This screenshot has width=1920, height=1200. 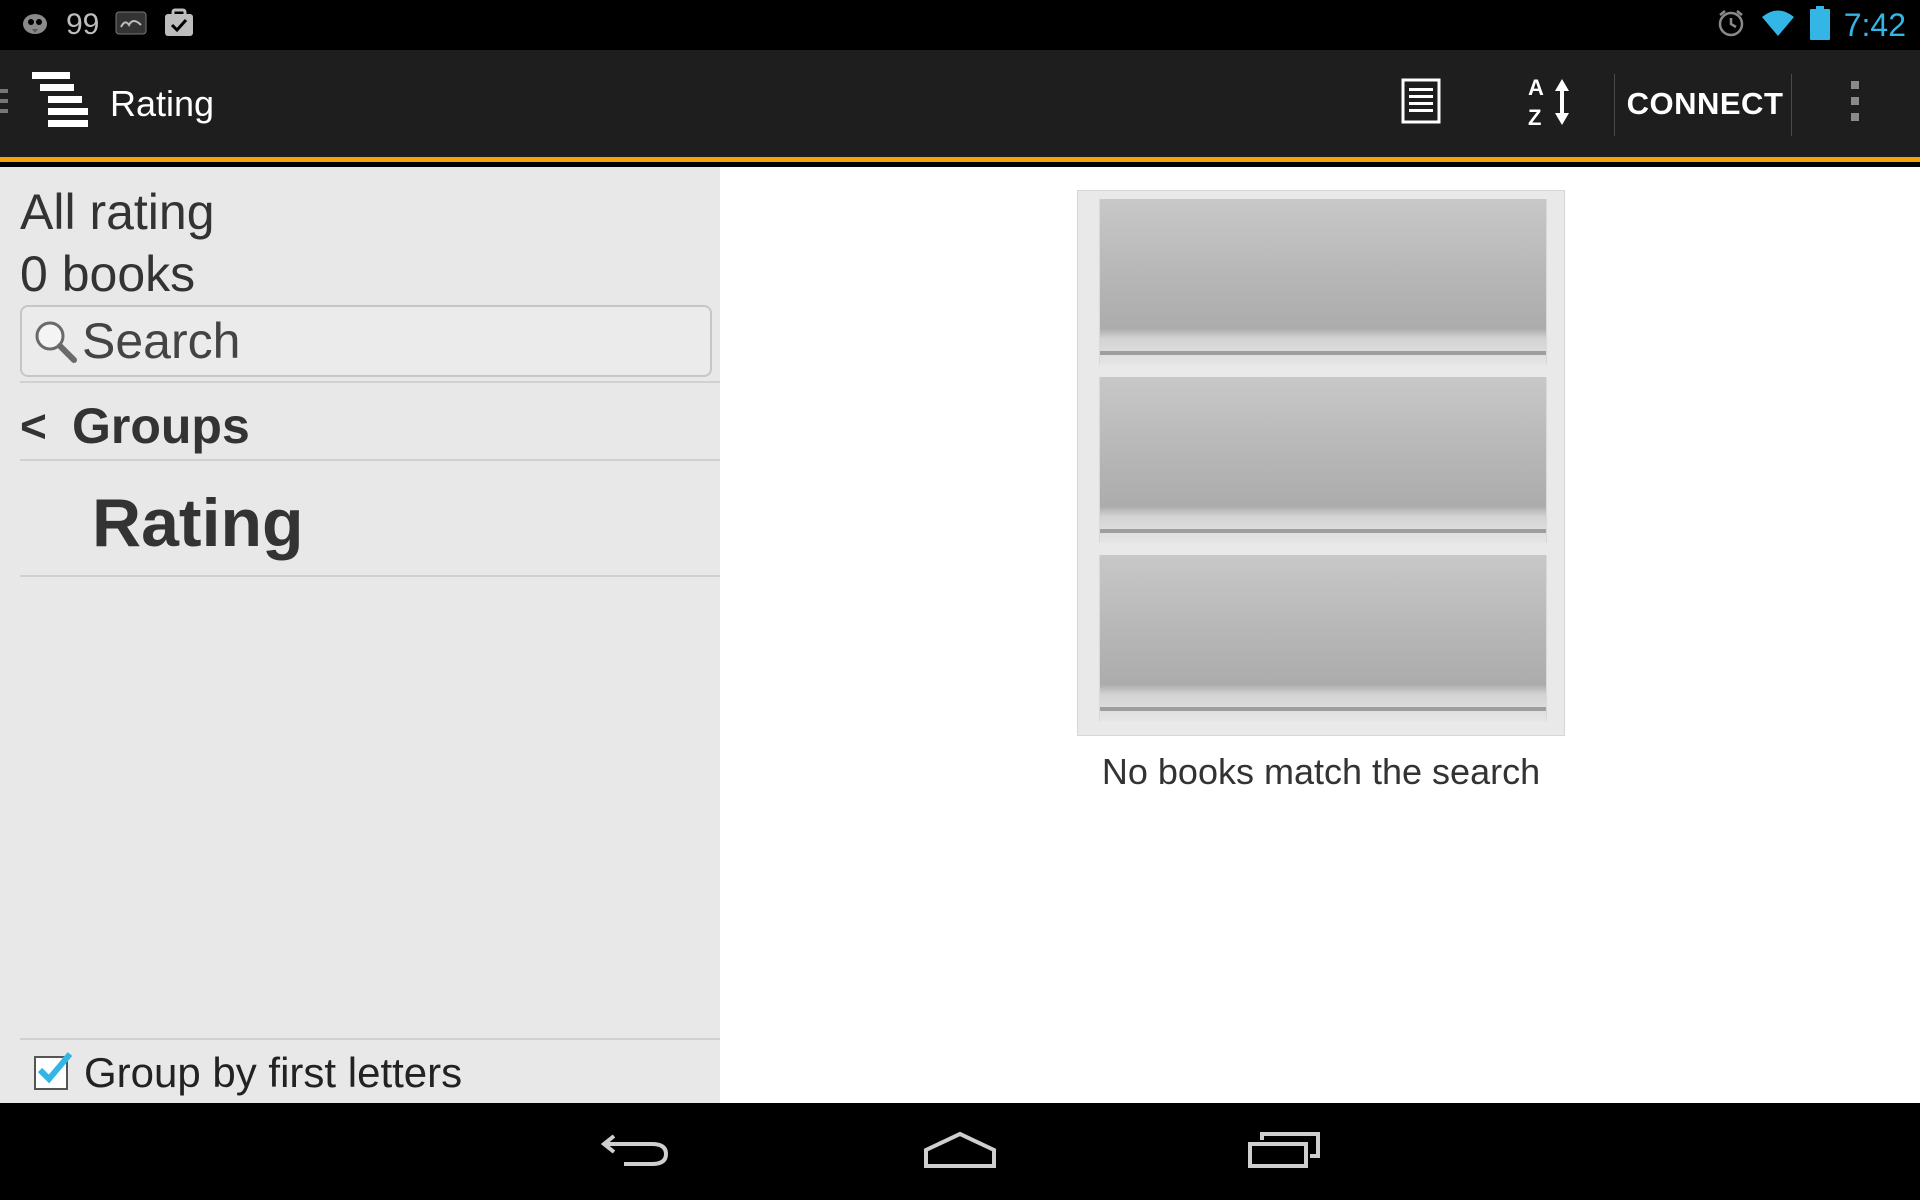 What do you see at coordinates (55, 341) in the screenshot?
I see `search-icon` at bounding box center [55, 341].